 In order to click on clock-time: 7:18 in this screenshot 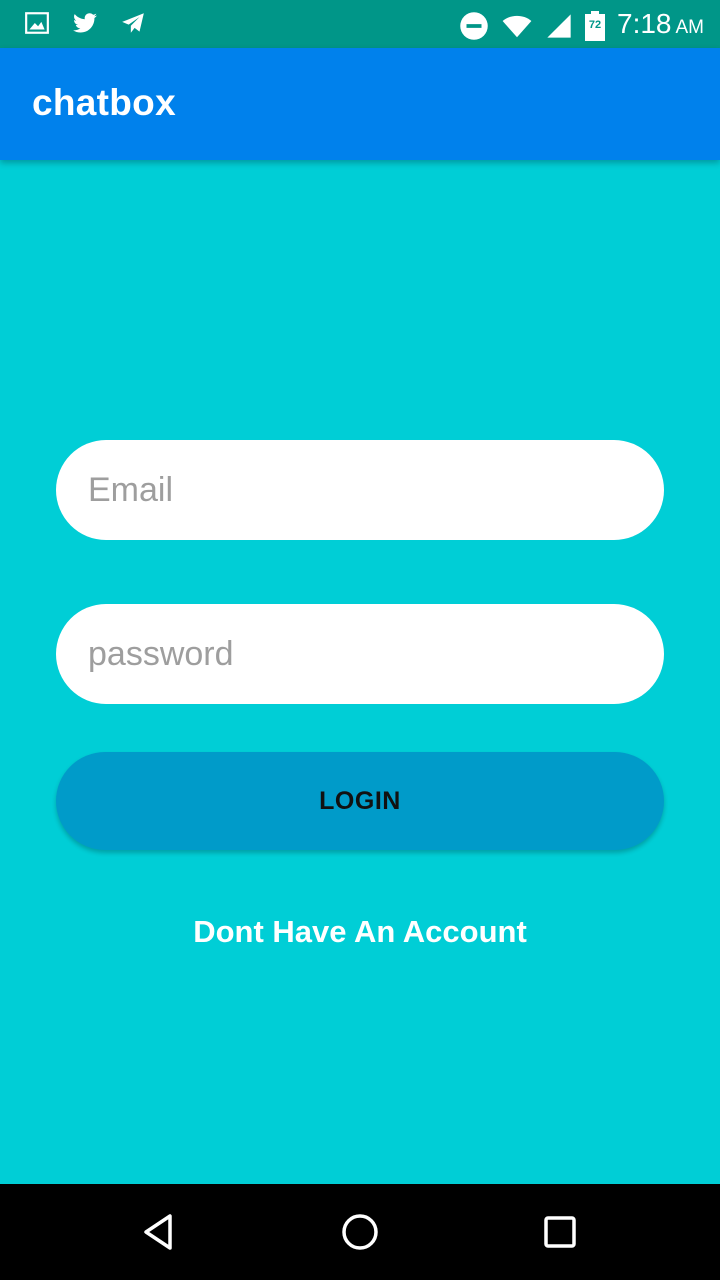, I will do `click(644, 23)`.